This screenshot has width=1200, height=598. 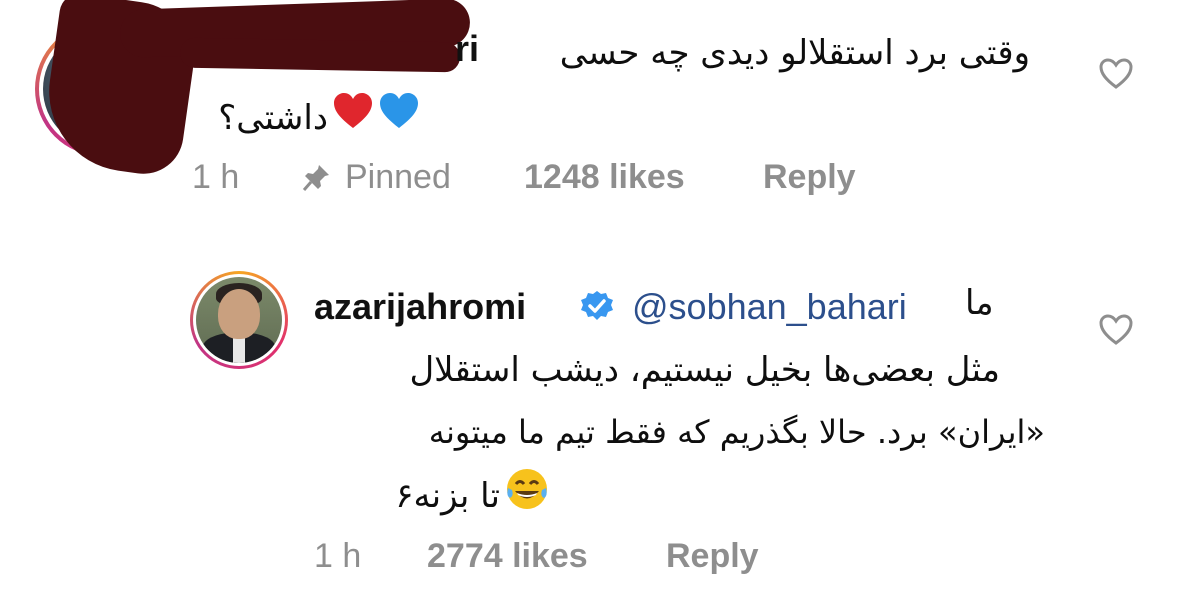 What do you see at coordinates (769, 307) in the screenshot?
I see `mention-link: @sobhan_bahari` at bounding box center [769, 307].